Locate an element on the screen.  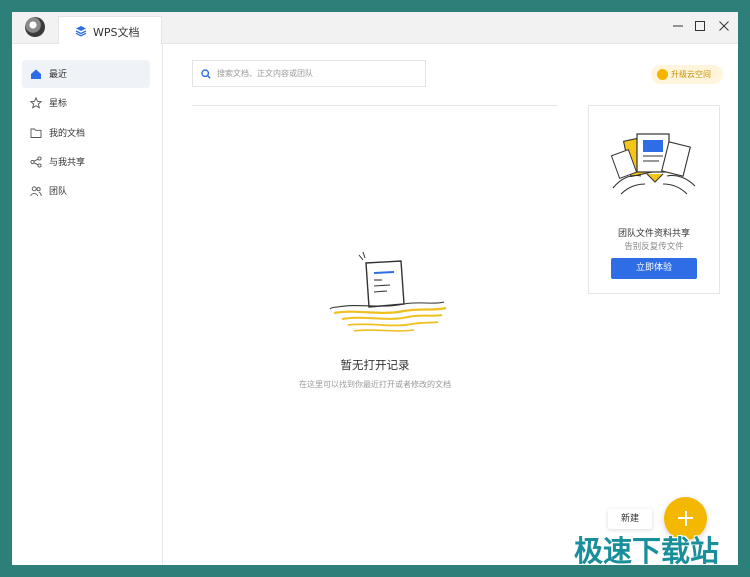
close-icon is located at coordinates (724, 26).